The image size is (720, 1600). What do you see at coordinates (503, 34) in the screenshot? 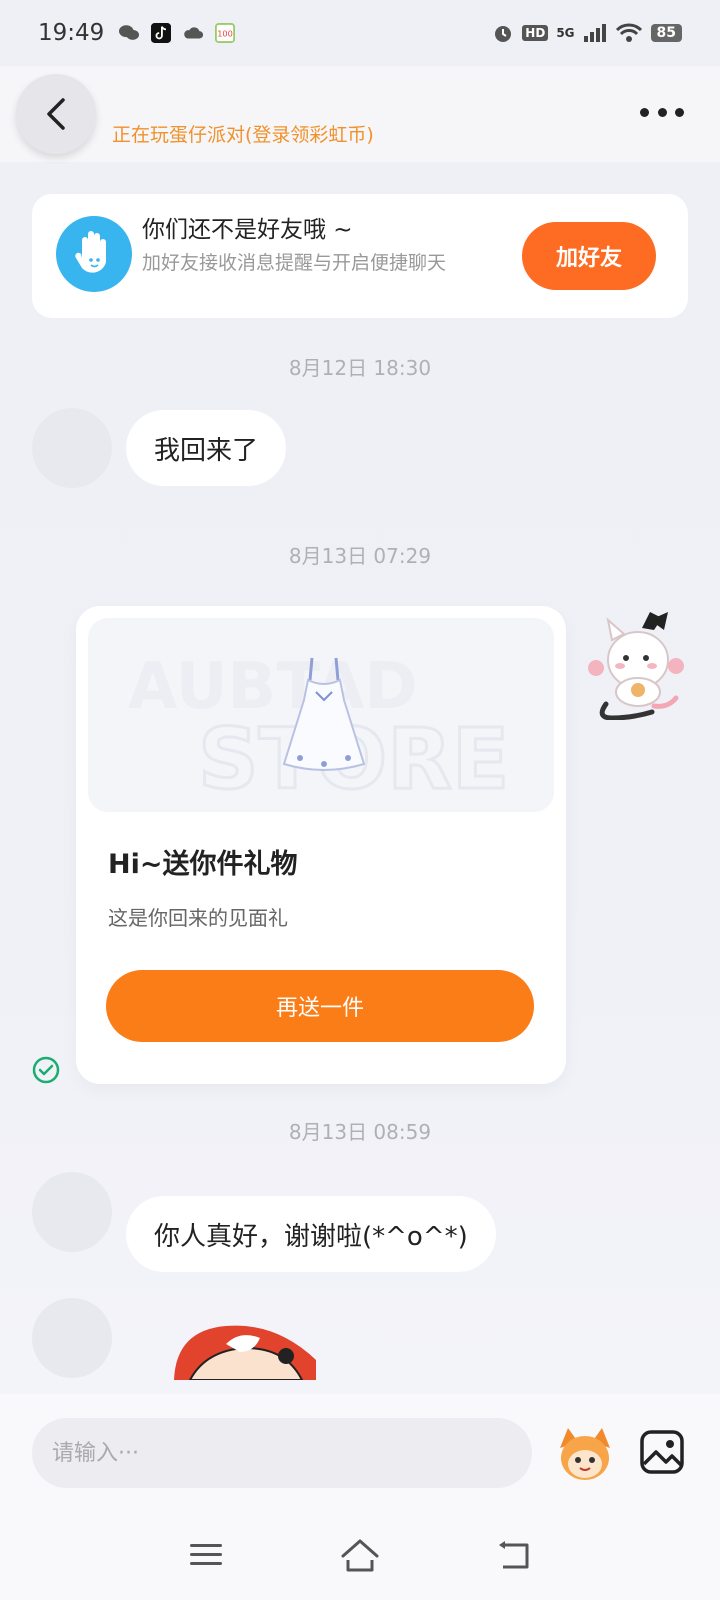
I see `alarm-icon` at bounding box center [503, 34].